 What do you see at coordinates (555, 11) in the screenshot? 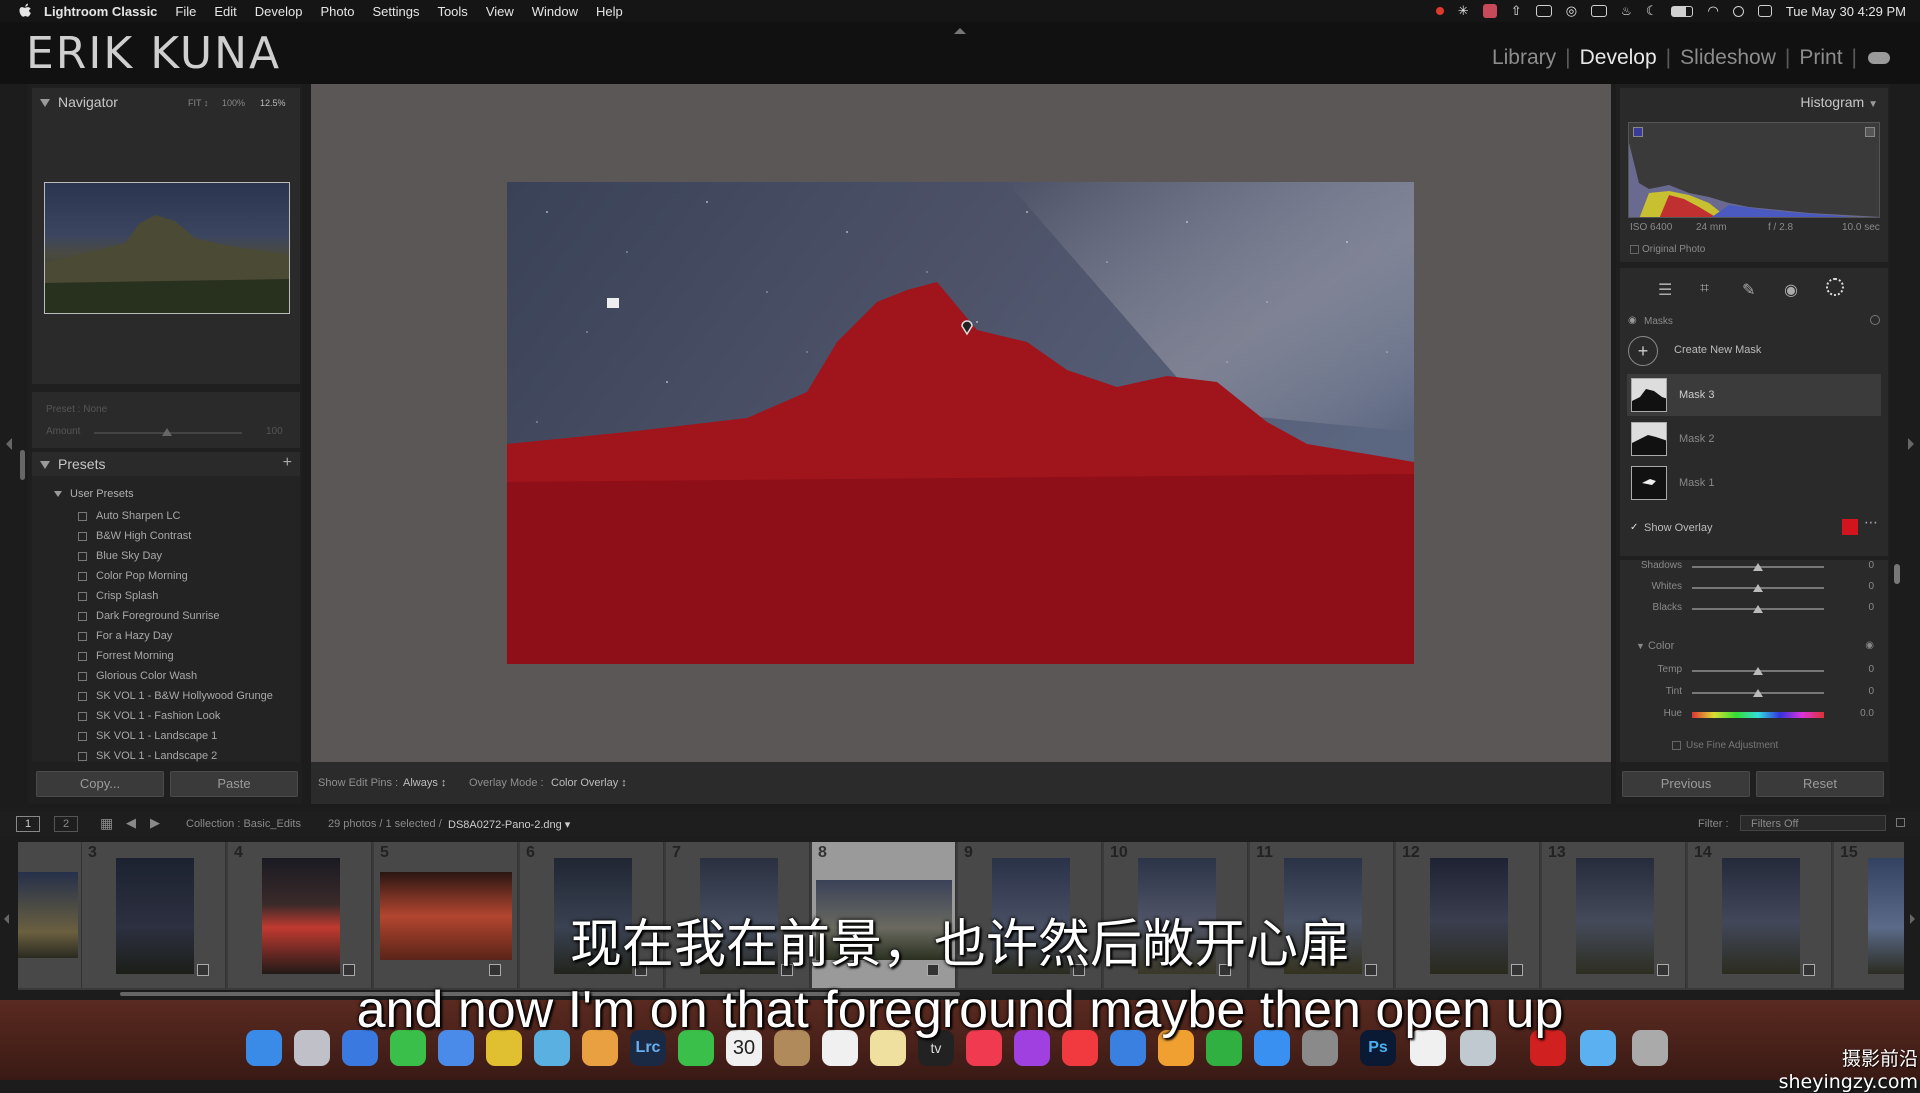
I see `menu-window: Window` at bounding box center [555, 11].